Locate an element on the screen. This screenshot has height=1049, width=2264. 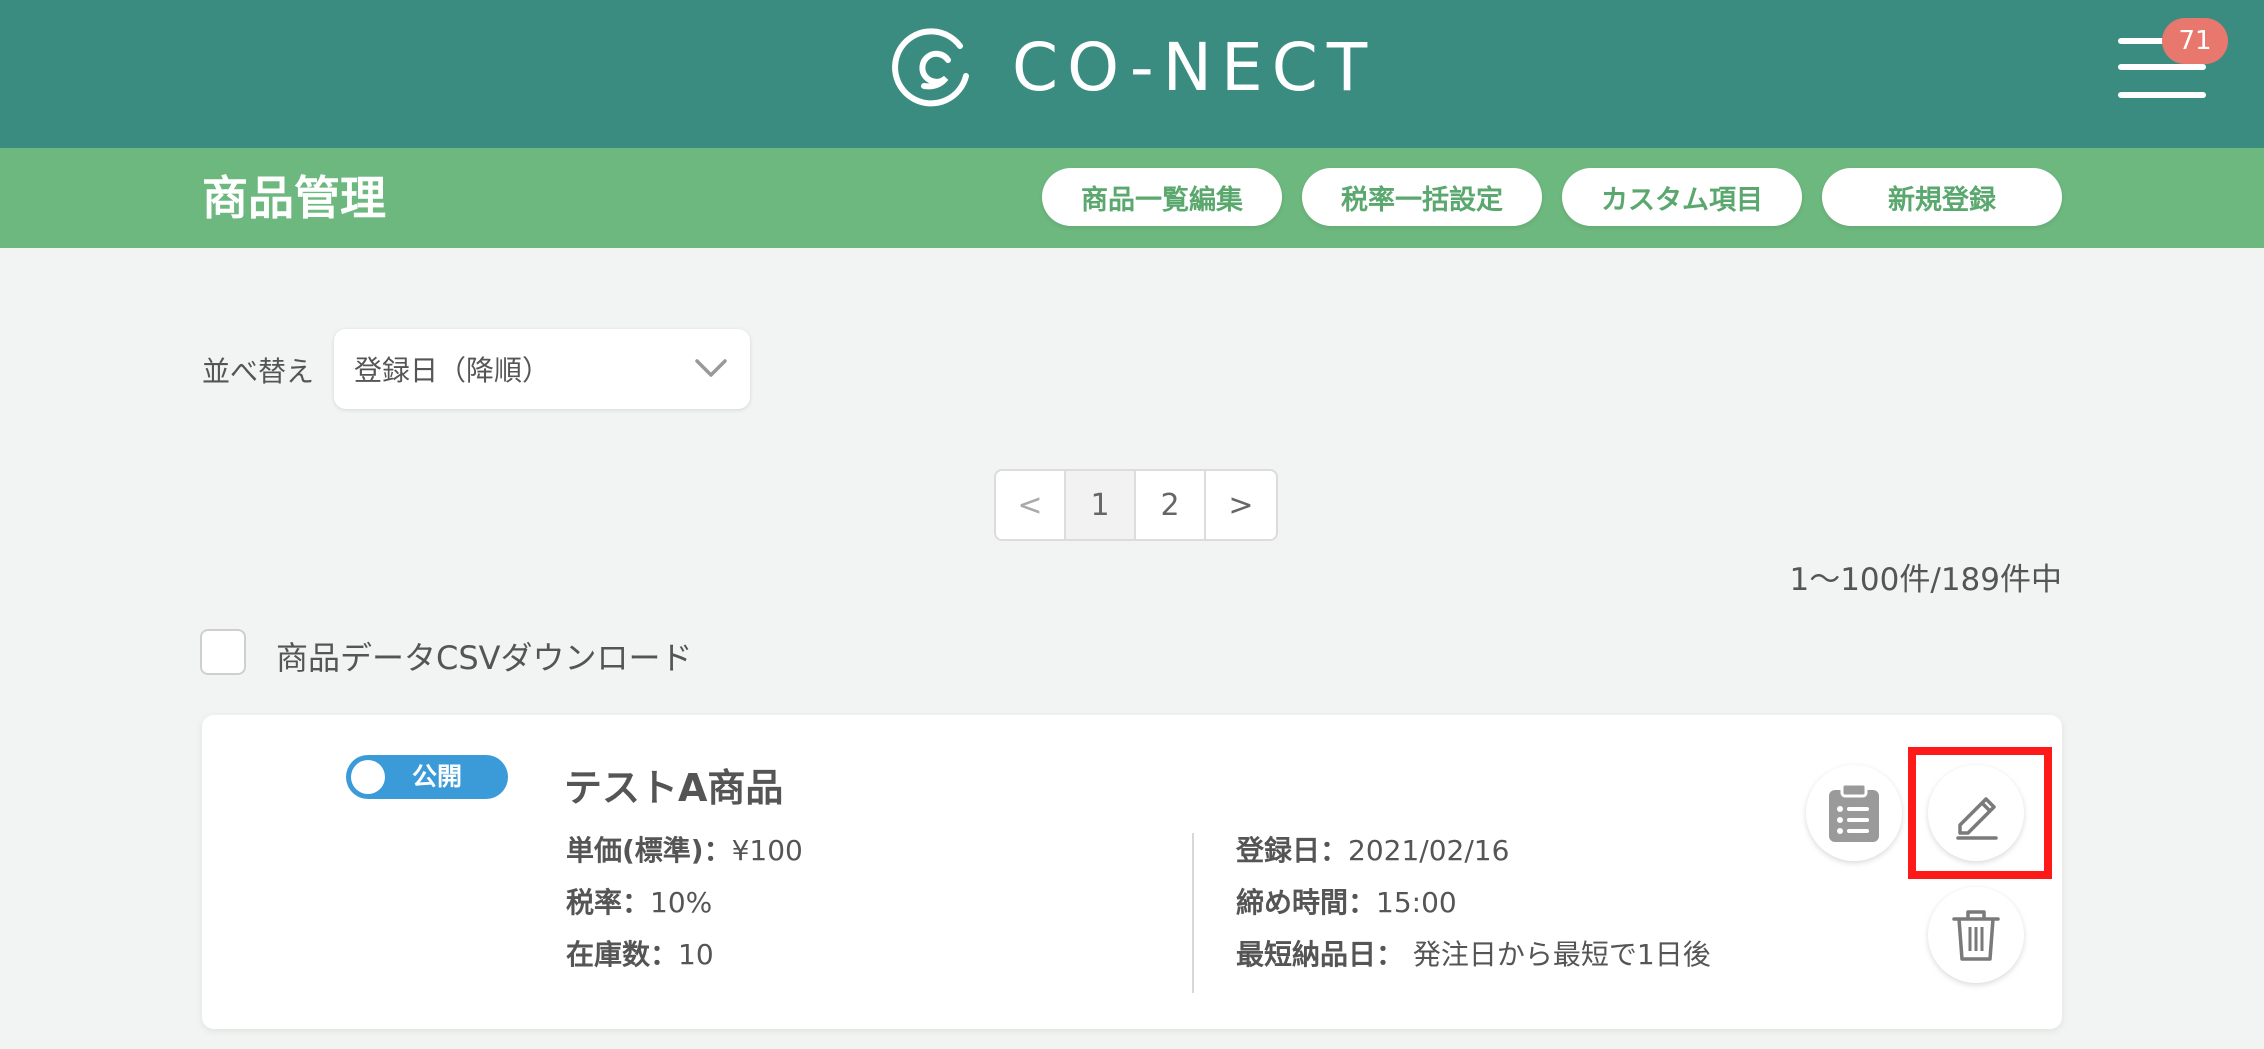
earliest-delivery-row: 最短納品日： 発注日から最短で1日後 is located at coordinates (1473, 955).